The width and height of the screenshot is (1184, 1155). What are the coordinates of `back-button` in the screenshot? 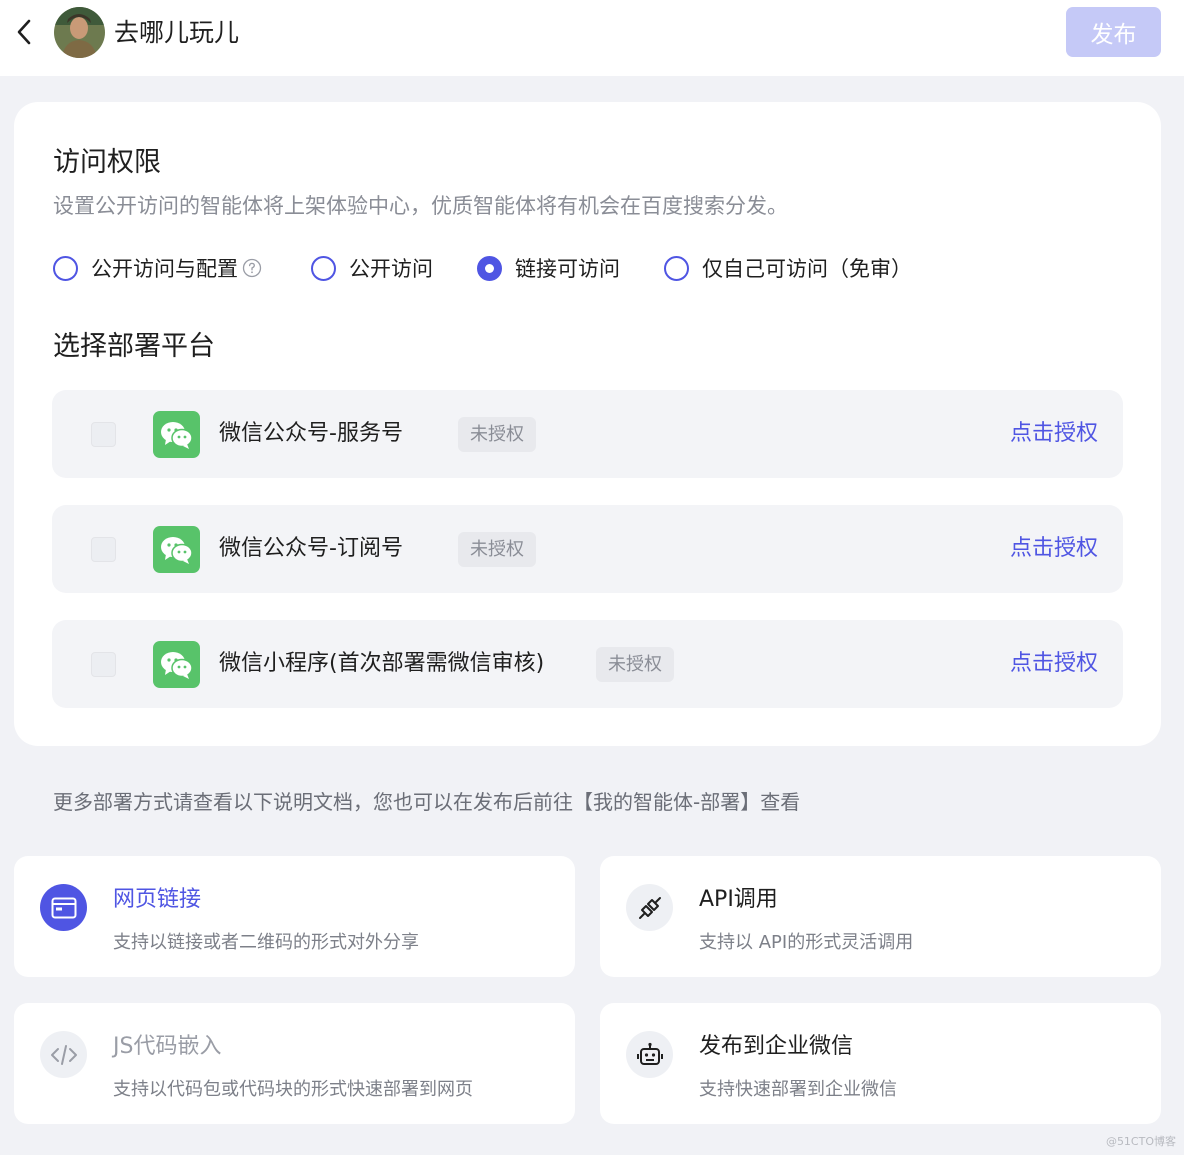 It's located at (24, 32).